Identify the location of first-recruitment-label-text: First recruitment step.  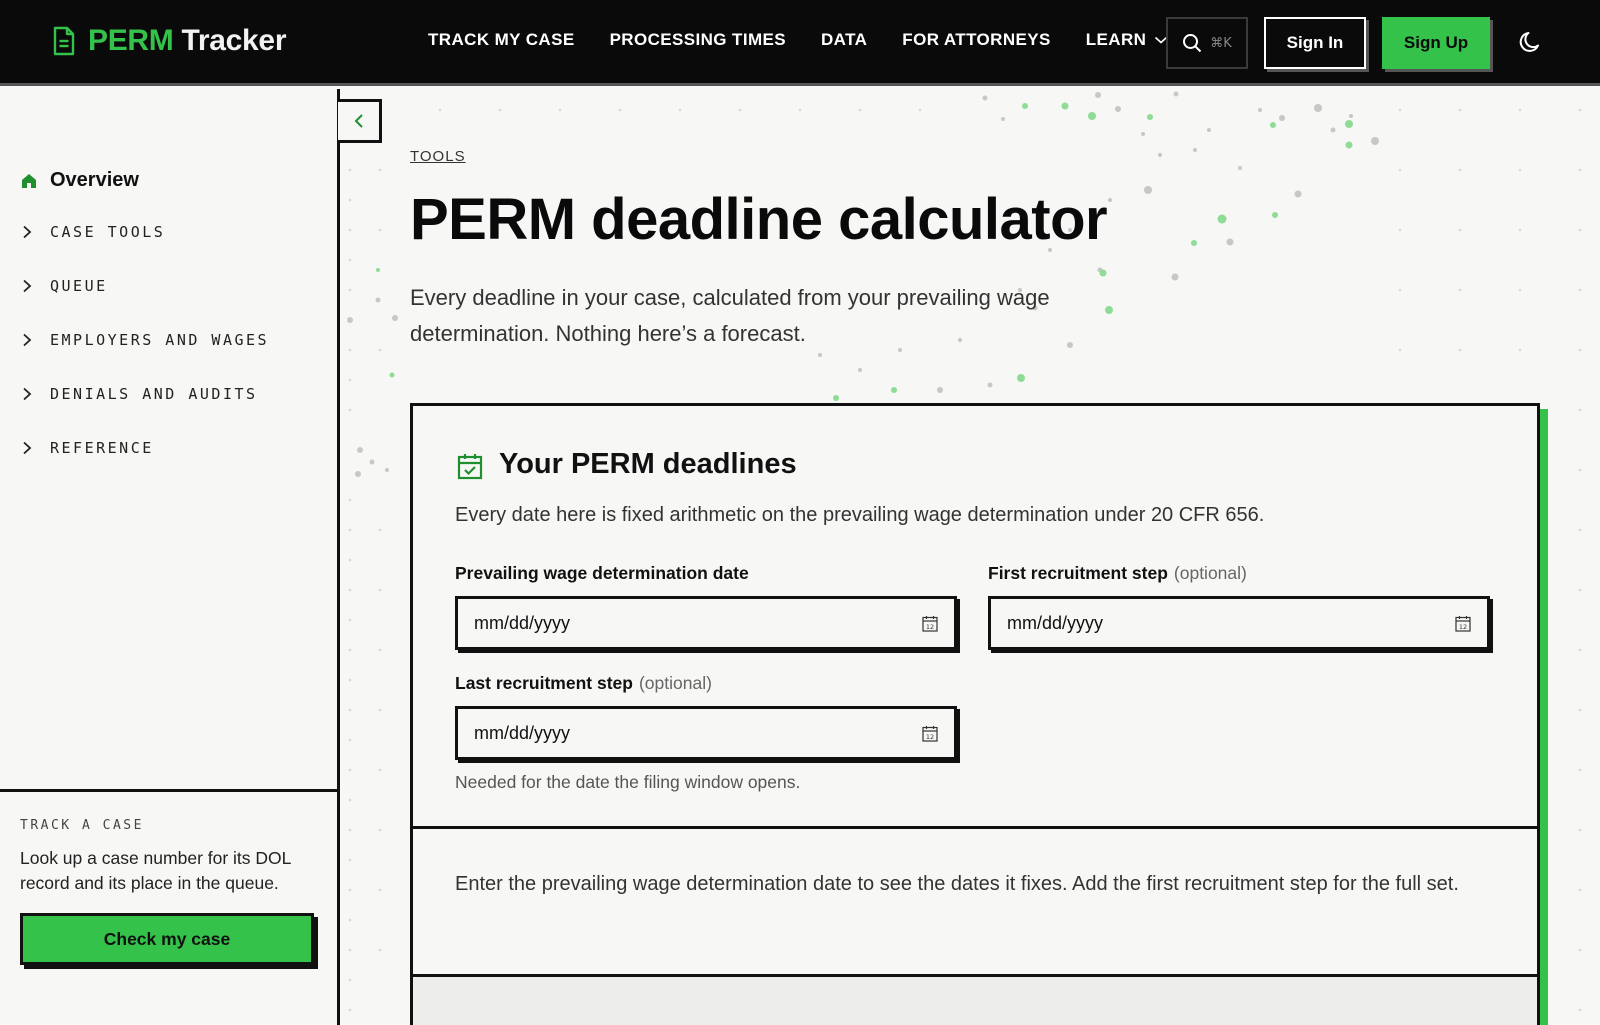
(1078, 573).